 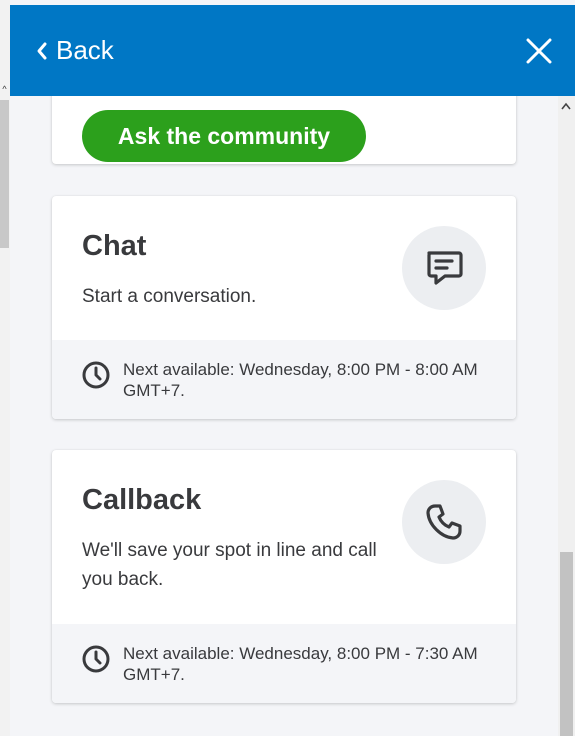 What do you see at coordinates (169, 296) in the screenshot?
I see `chat-description: Start a conversation.` at bounding box center [169, 296].